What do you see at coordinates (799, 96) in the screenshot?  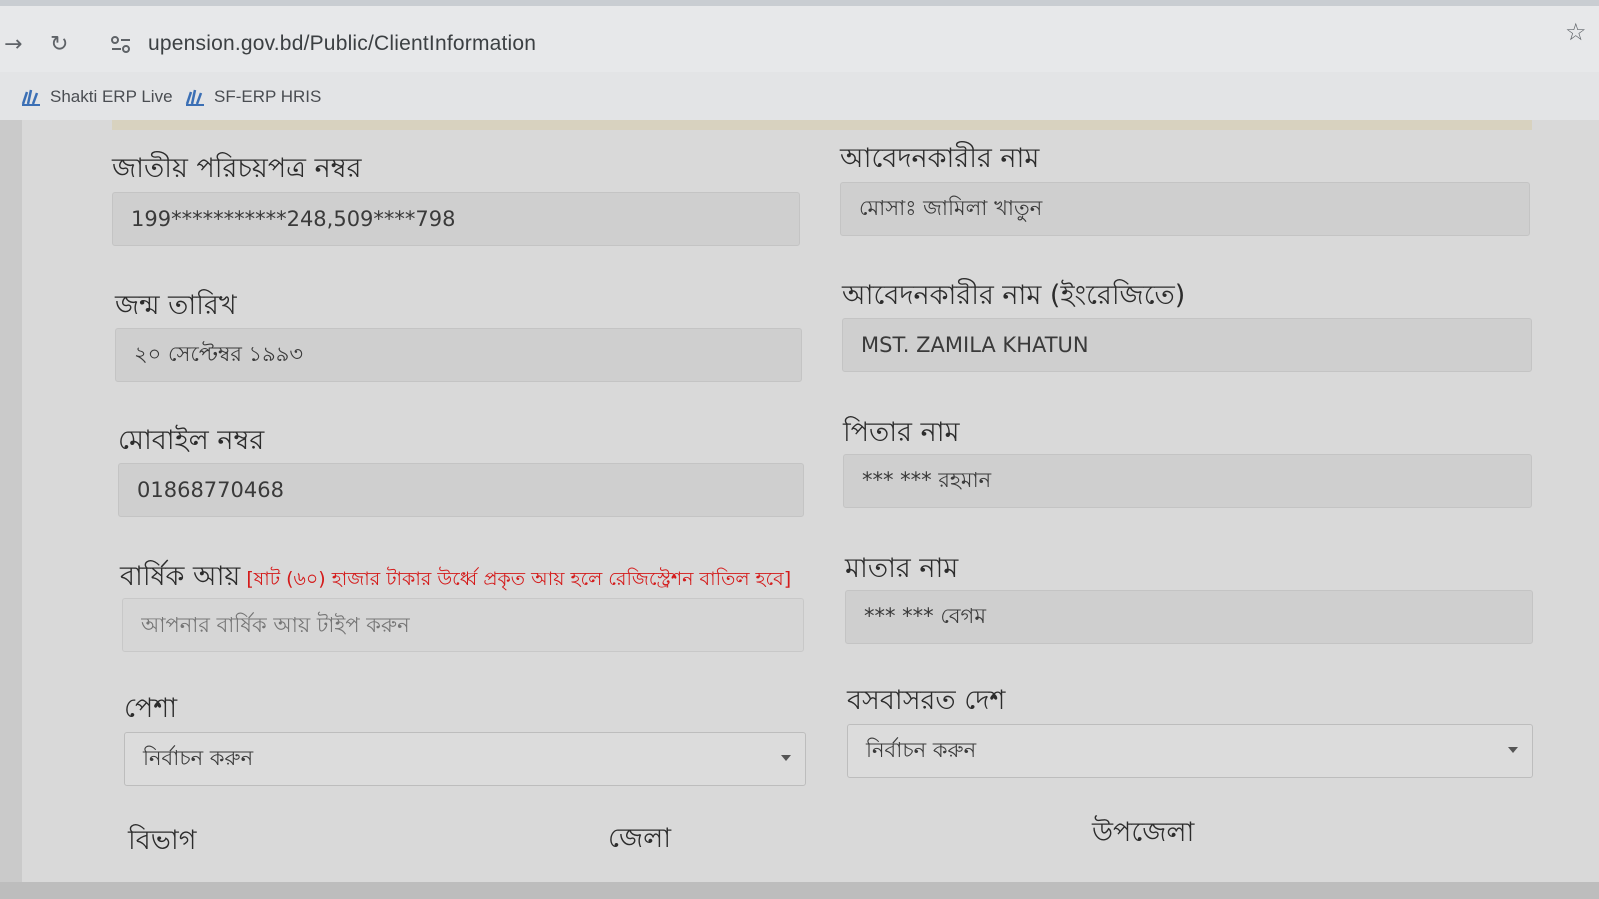 I see `bookmarks-bar: Shakti ERP Live SF-ERP HRIS` at bounding box center [799, 96].